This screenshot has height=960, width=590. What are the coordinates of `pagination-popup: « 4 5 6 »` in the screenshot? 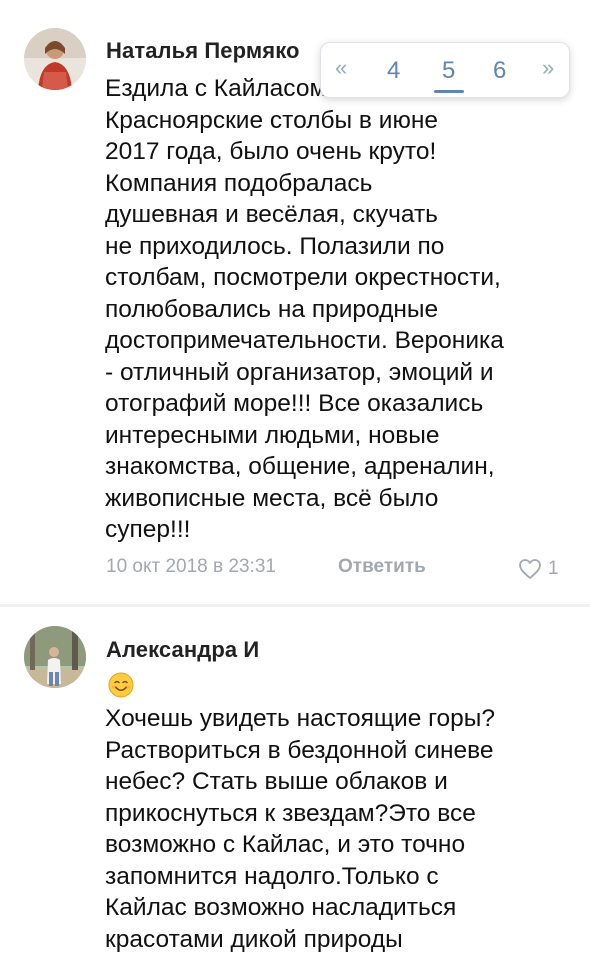 It's located at (445, 70).